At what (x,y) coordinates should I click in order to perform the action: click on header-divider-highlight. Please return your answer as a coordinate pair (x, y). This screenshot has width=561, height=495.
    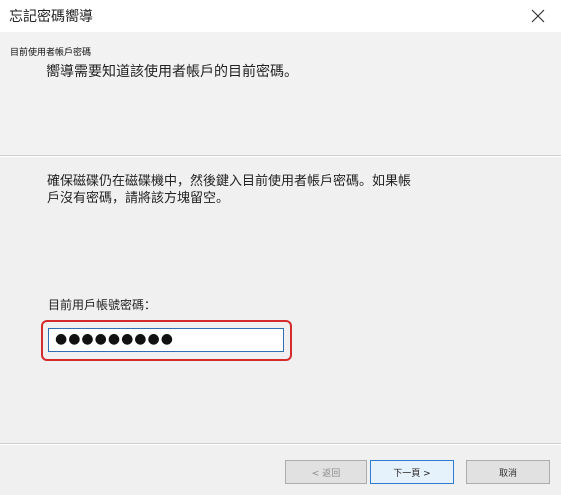
    Looking at the image, I should click on (280, 156).